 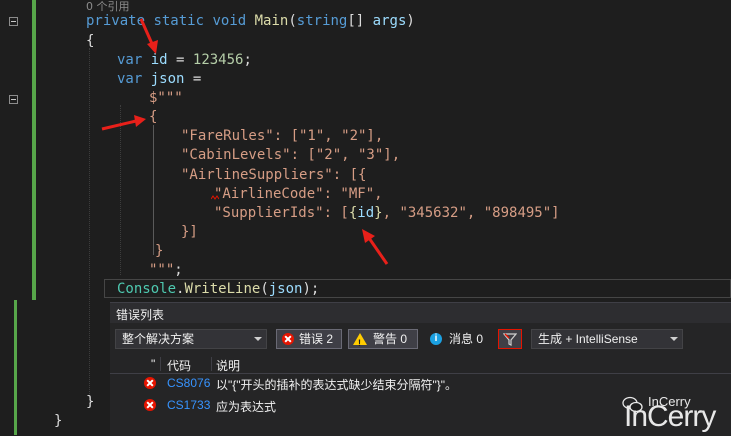 I want to click on json-brace-open: {, so click(x=153, y=117).